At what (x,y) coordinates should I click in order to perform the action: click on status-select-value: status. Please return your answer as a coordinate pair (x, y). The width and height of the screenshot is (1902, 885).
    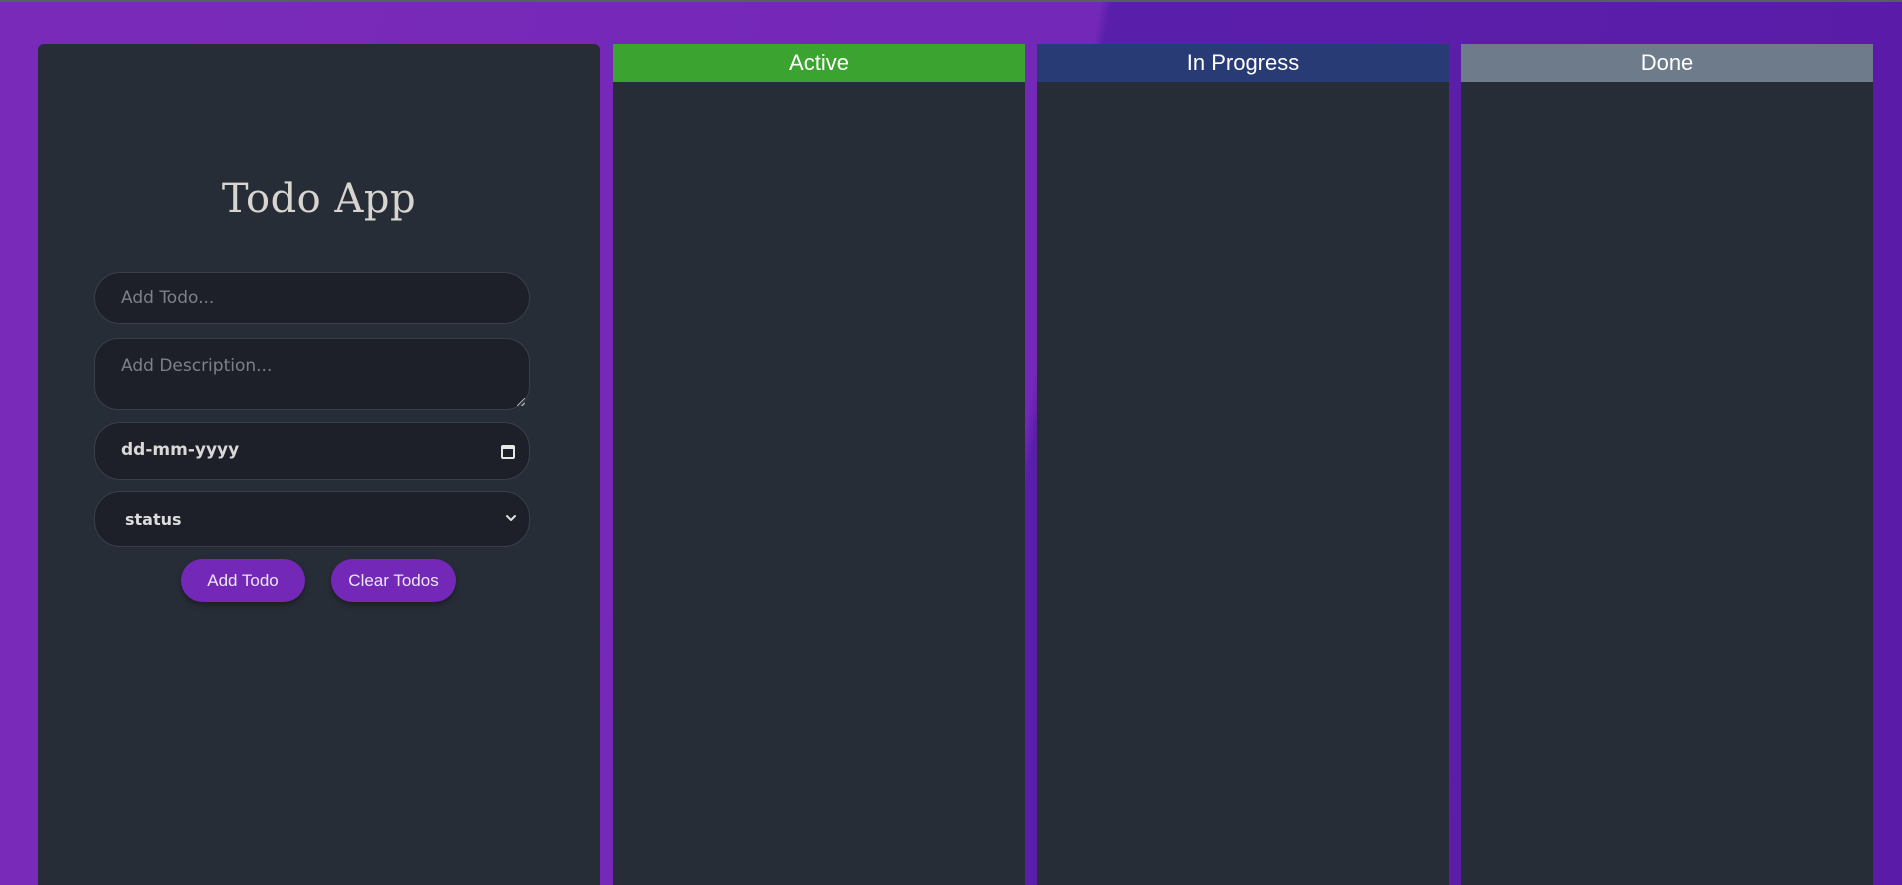
    Looking at the image, I should click on (153, 519).